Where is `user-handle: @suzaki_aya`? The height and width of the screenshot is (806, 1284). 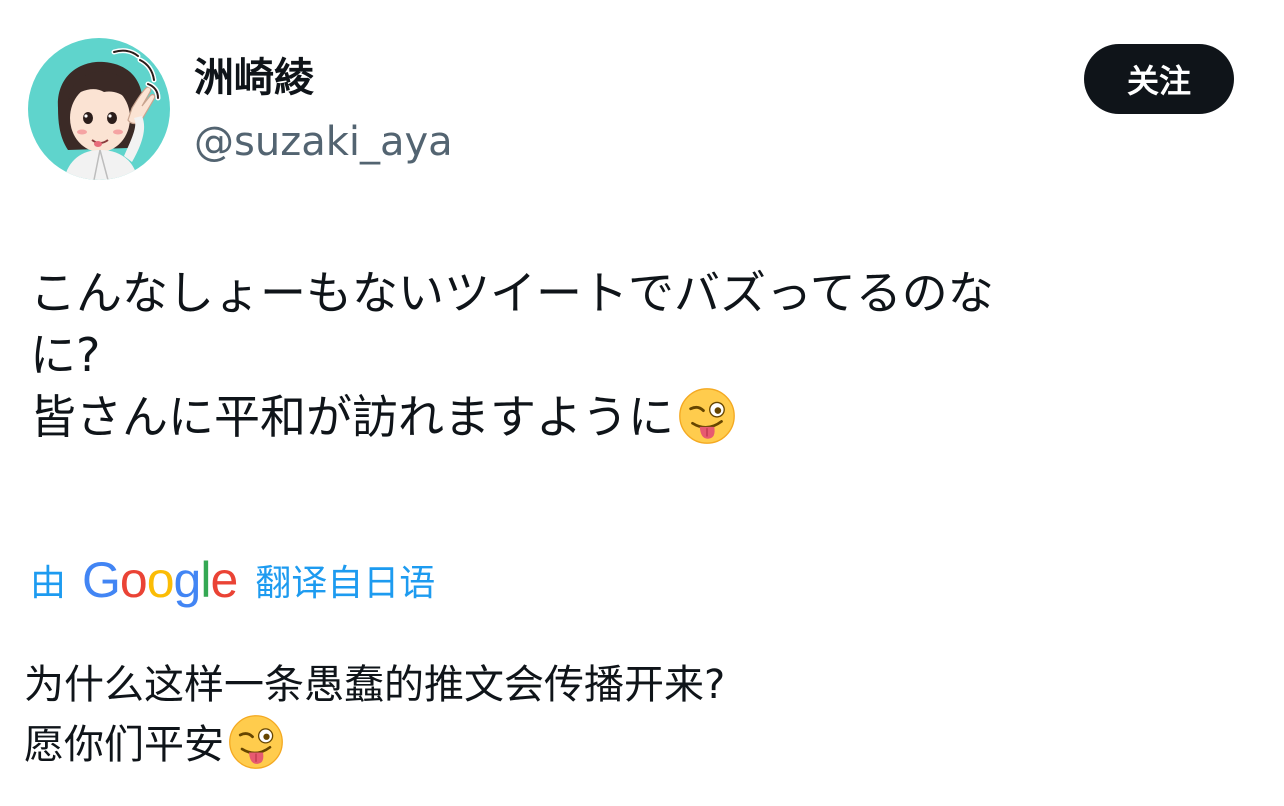
user-handle: @suzaki_aya is located at coordinates (323, 142).